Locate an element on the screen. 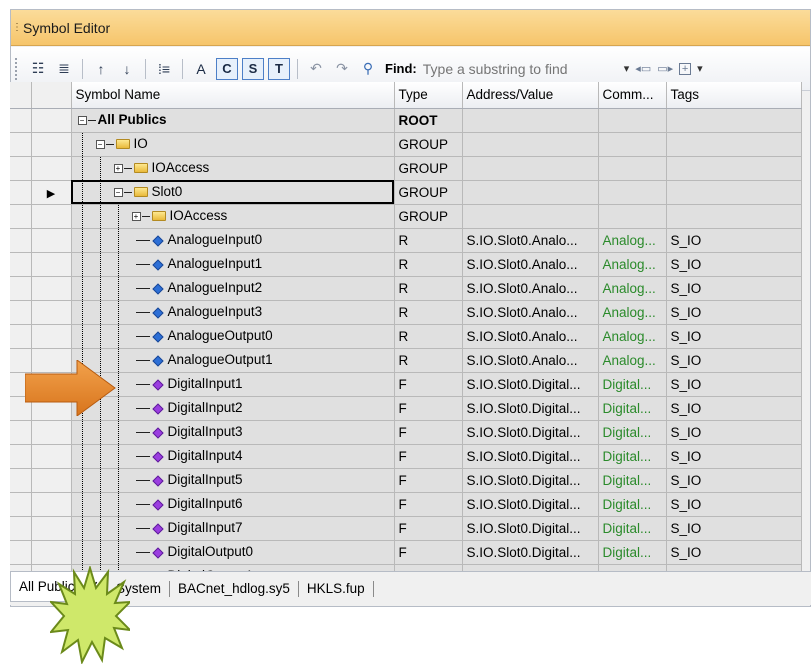  symbol-name-cell: AnalogueOutput0 is located at coordinates (233, 336).